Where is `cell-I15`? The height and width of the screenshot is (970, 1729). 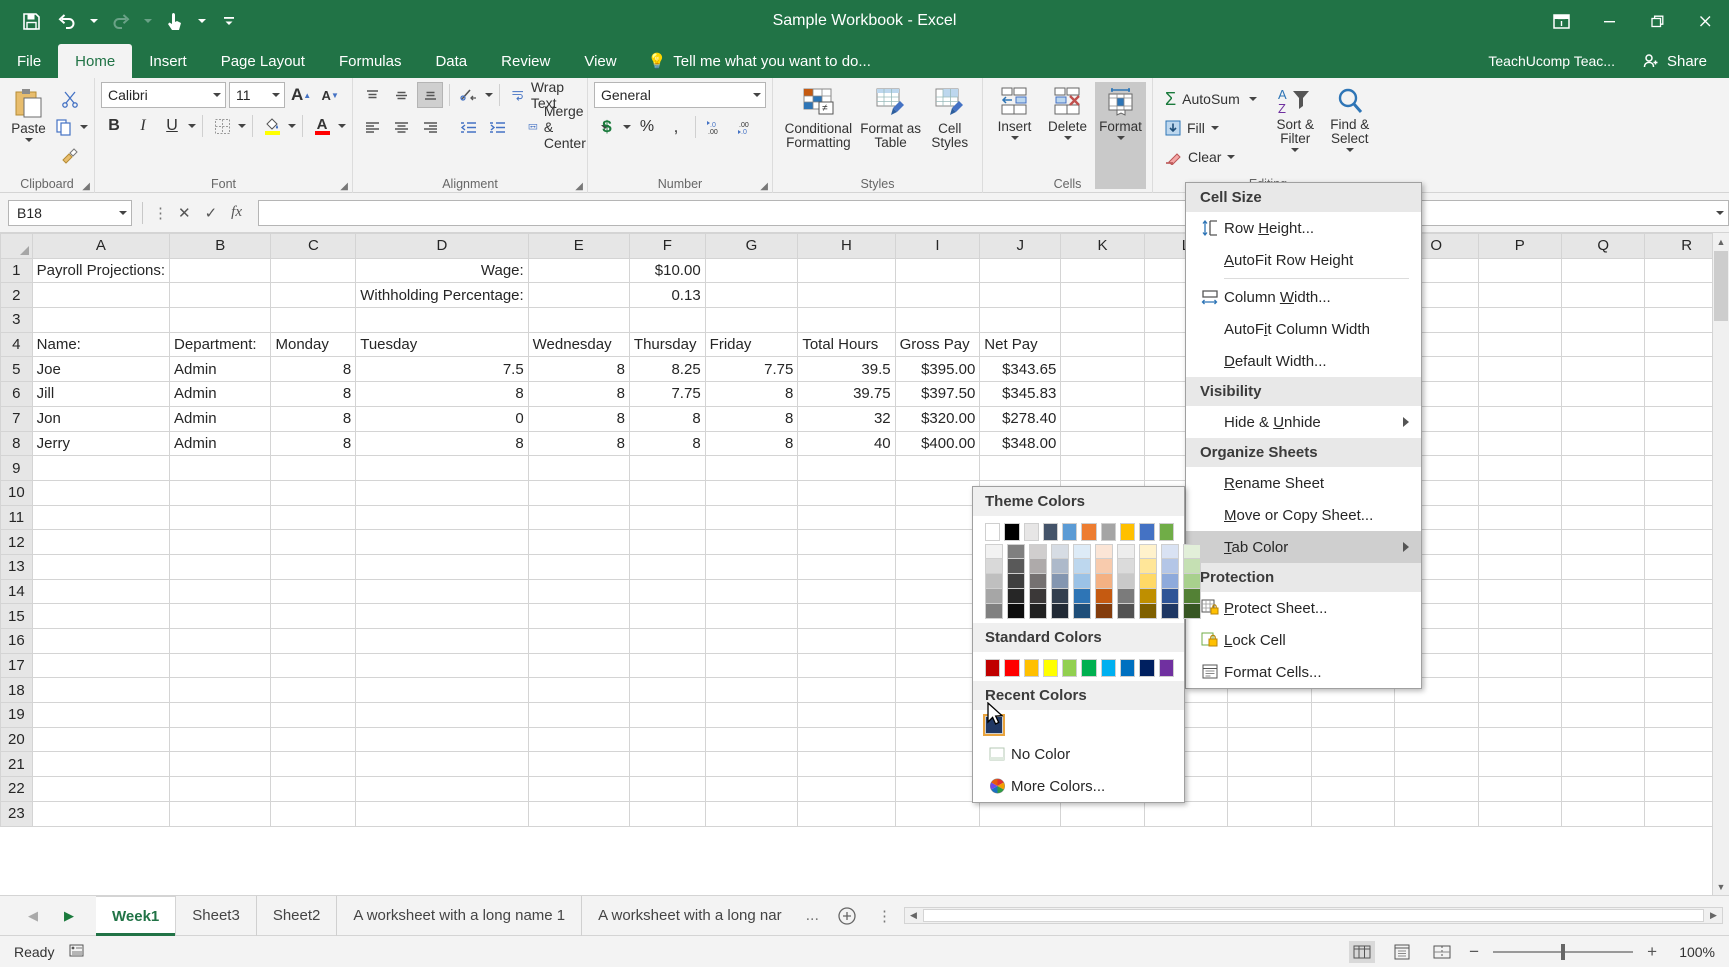 cell-I15 is located at coordinates (937, 616).